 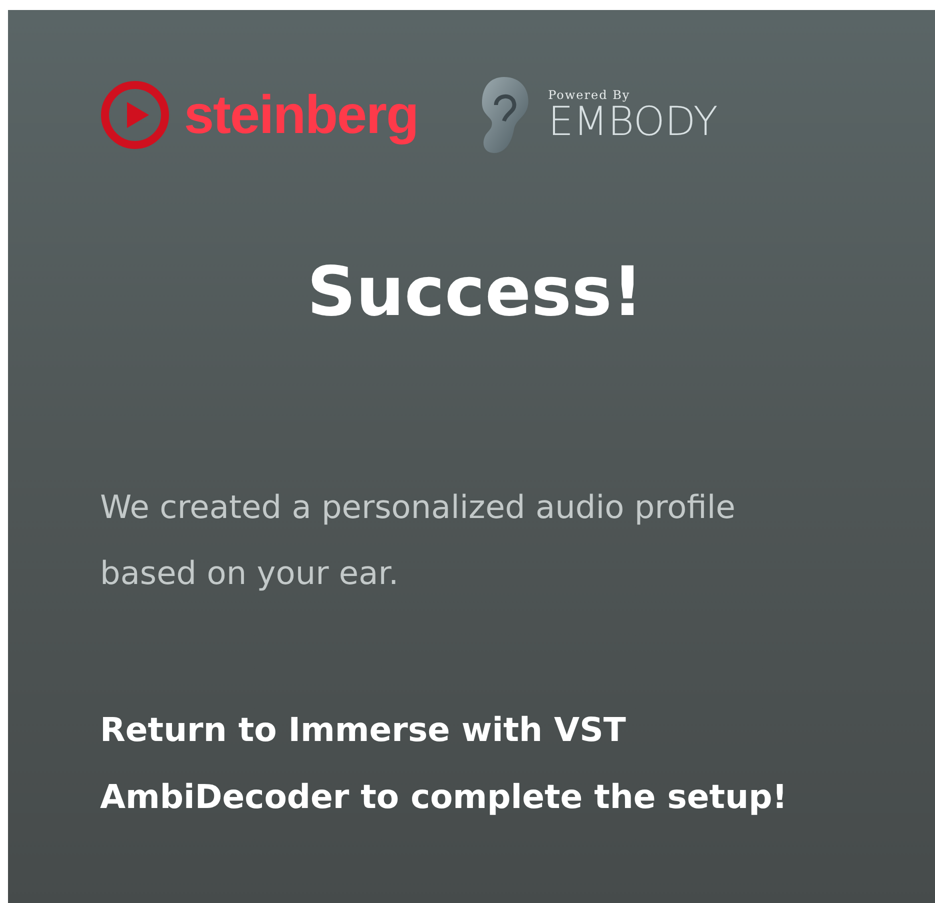 What do you see at coordinates (633, 122) in the screenshot?
I see `brand-name: EMBODY` at bounding box center [633, 122].